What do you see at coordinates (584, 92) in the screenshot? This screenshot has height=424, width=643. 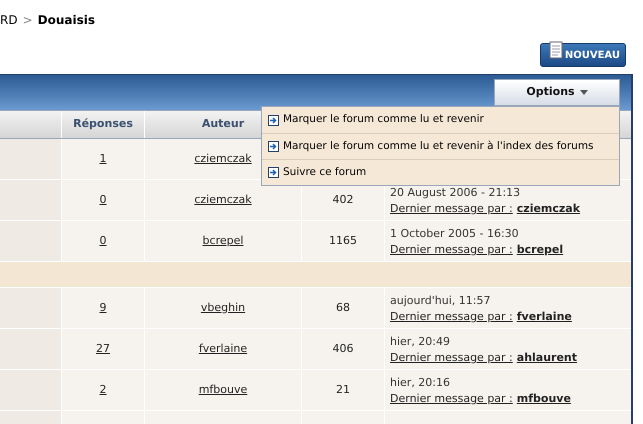 I see `caret-icon` at bounding box center [584, 92].